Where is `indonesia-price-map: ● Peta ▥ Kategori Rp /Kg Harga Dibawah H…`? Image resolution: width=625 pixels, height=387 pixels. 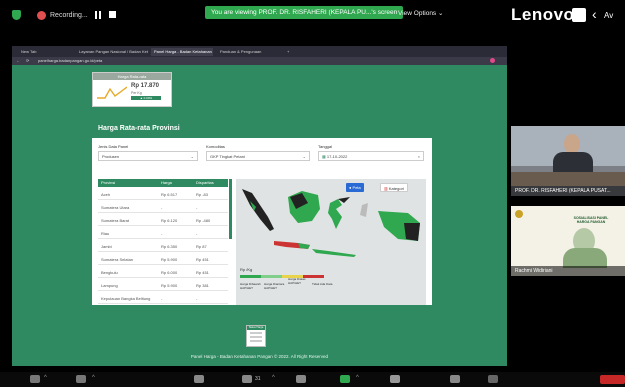 indonesia-price-map: ● Peta ▥ Kategori Rp /Kg Harga Dibawah H… is located at coordinates (331, 242).